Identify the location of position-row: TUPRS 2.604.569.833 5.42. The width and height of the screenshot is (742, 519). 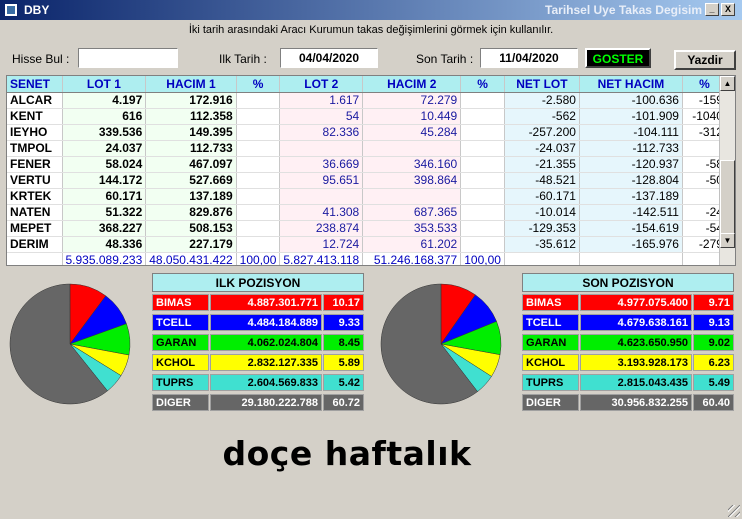
(258, 382).